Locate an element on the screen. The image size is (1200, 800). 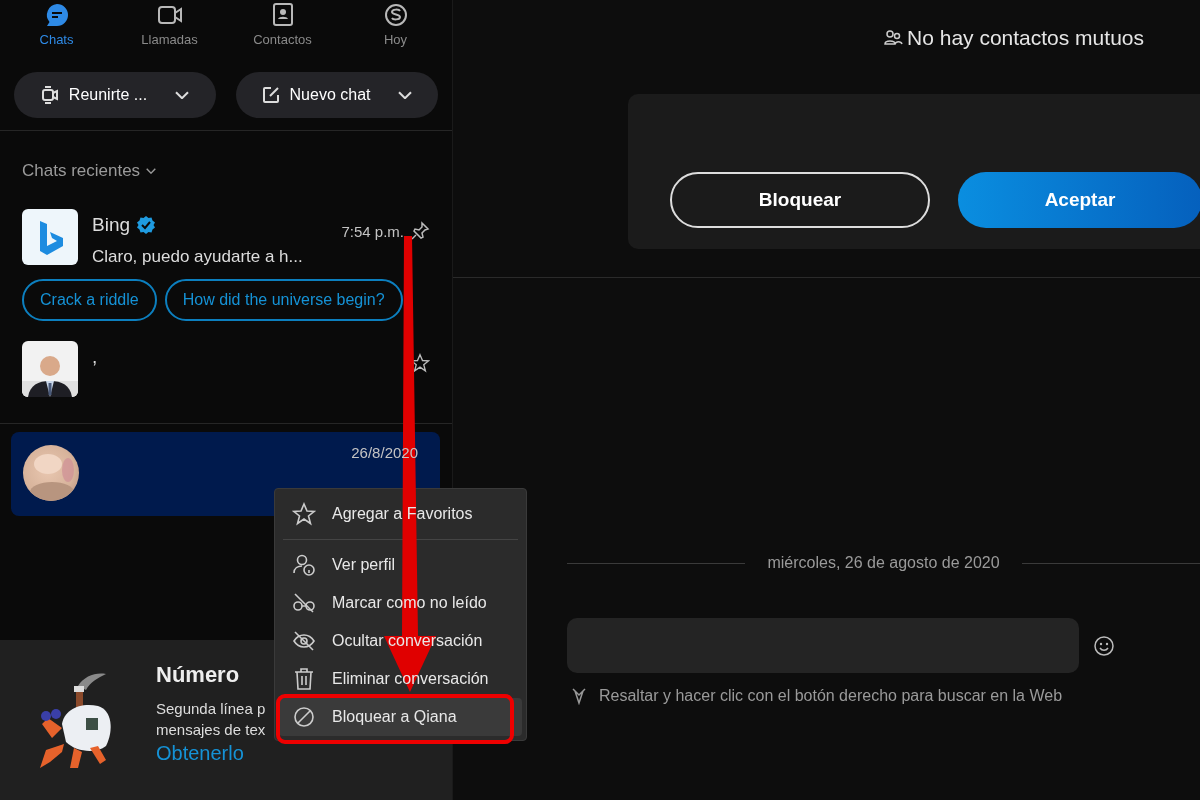
block-icon is located at coordinates (304, 717).